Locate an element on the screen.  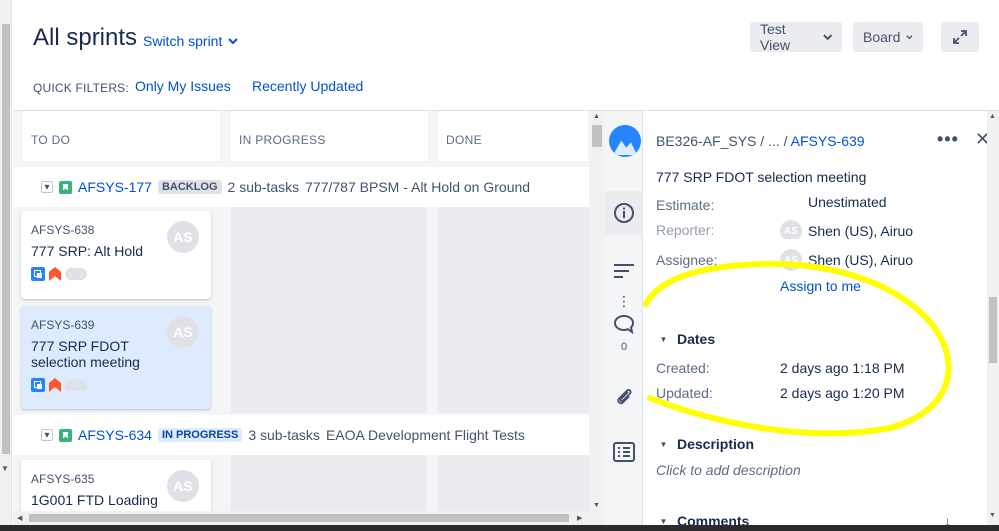
created-value: 2 days ago 1:18 PM is located at coordinates (842, 368).